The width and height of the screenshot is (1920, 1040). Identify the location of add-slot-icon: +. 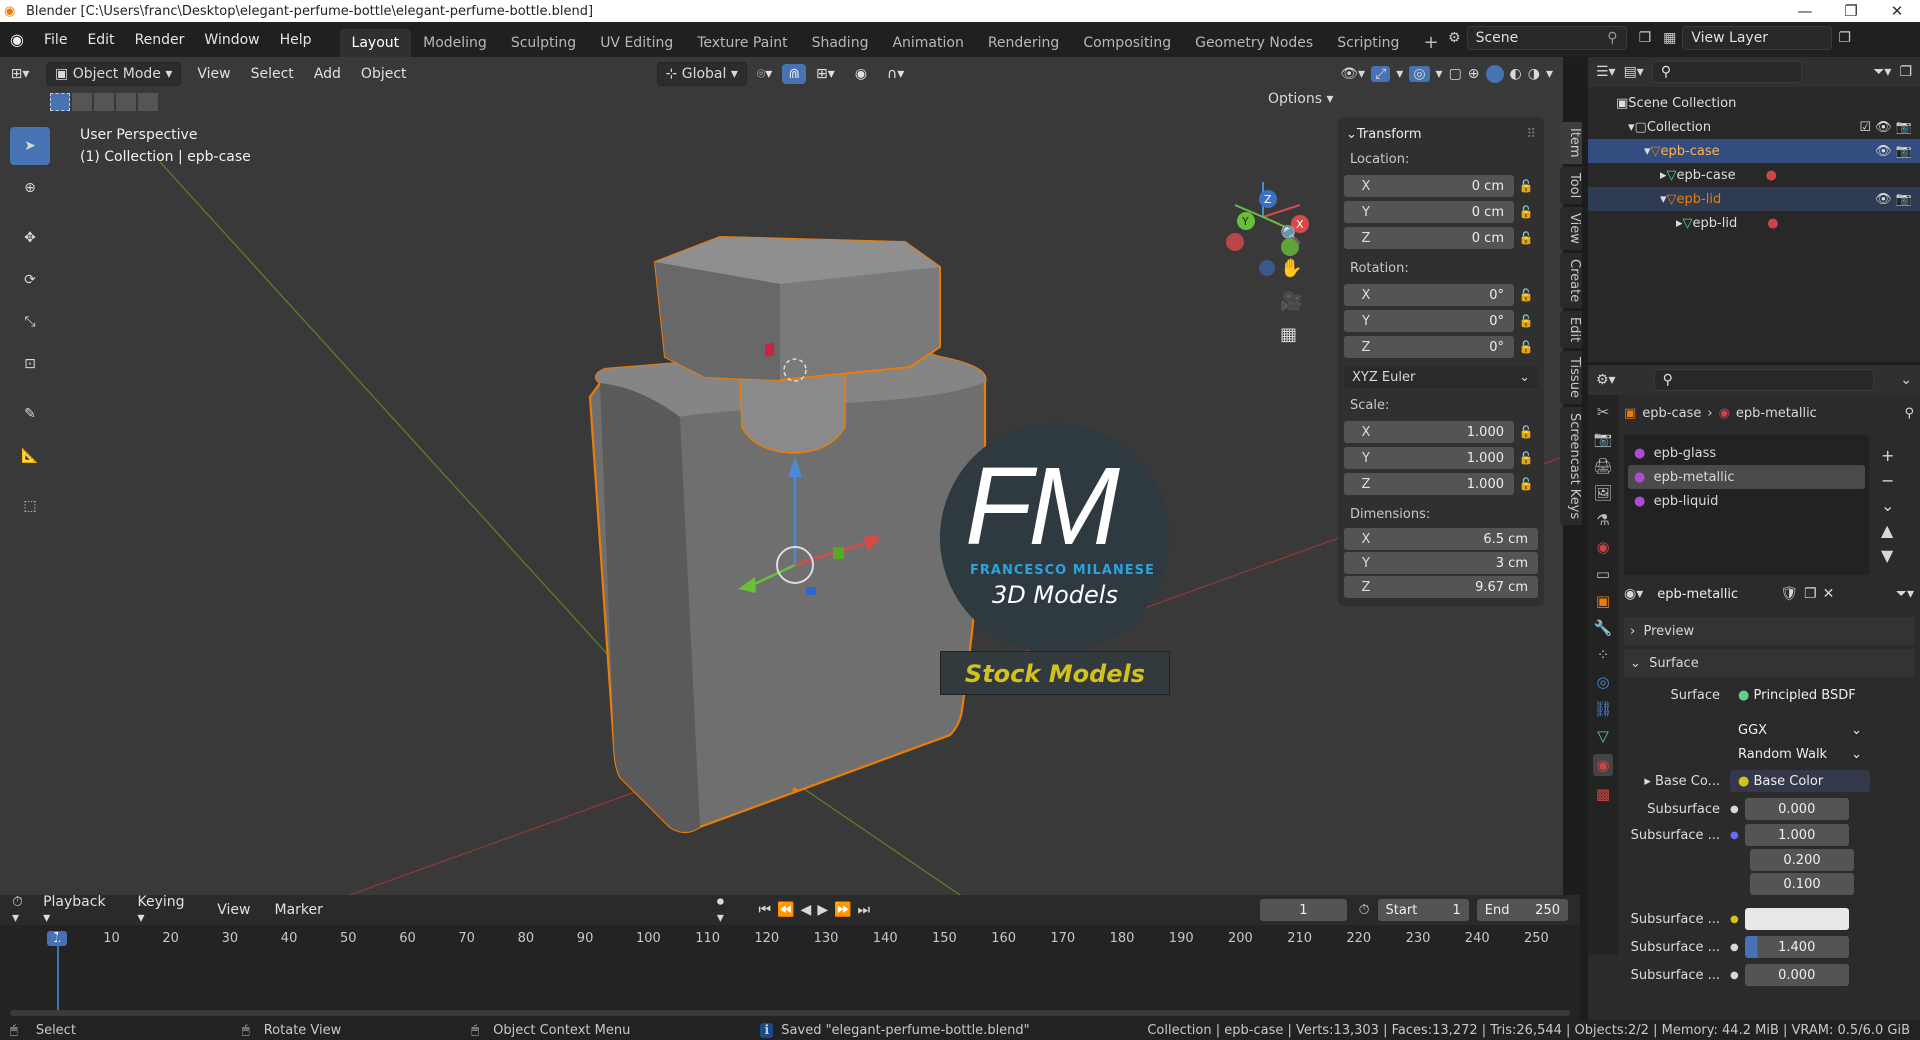
(1887, 455).